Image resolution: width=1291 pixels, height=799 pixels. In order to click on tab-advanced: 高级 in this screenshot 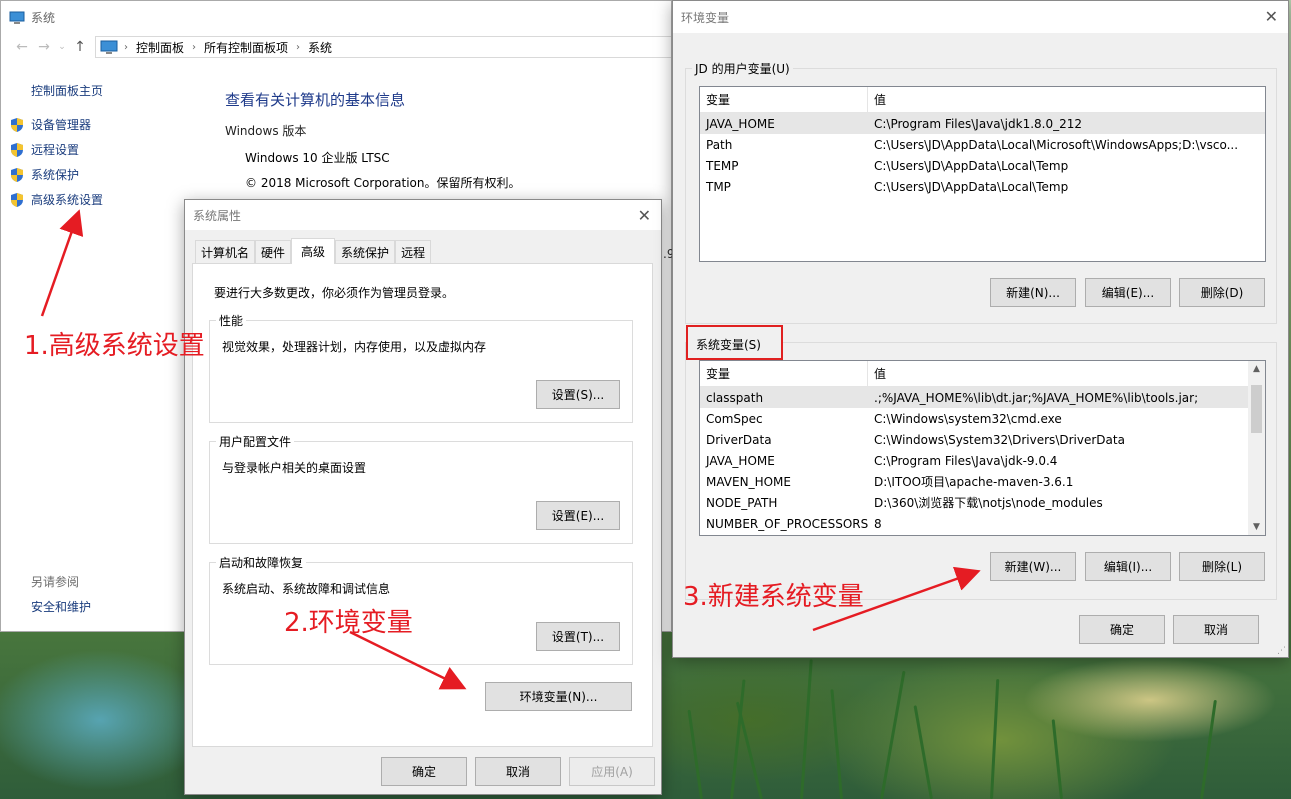, I will do `click(313, 251)`.